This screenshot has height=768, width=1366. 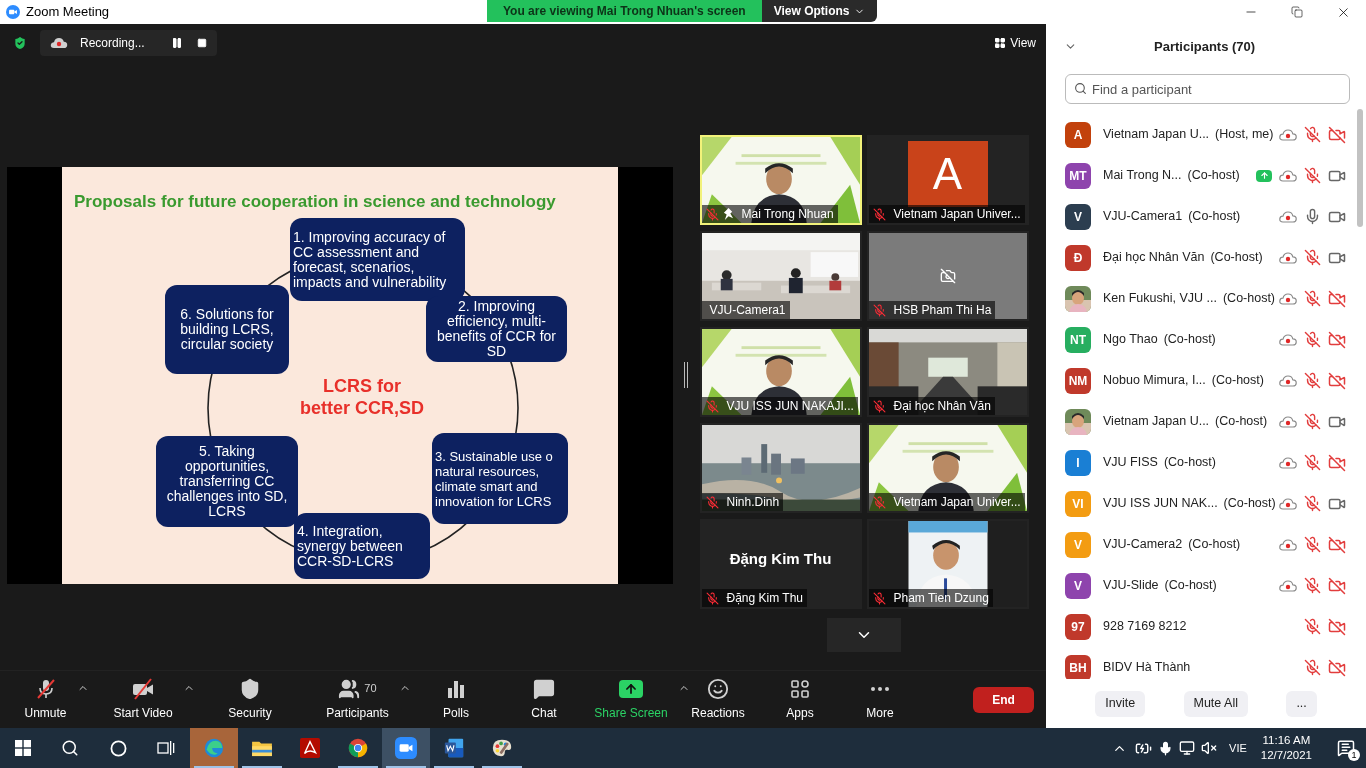 I want to click on participant-row: 97 928 7169 8212, so click(x=1206, y=626).